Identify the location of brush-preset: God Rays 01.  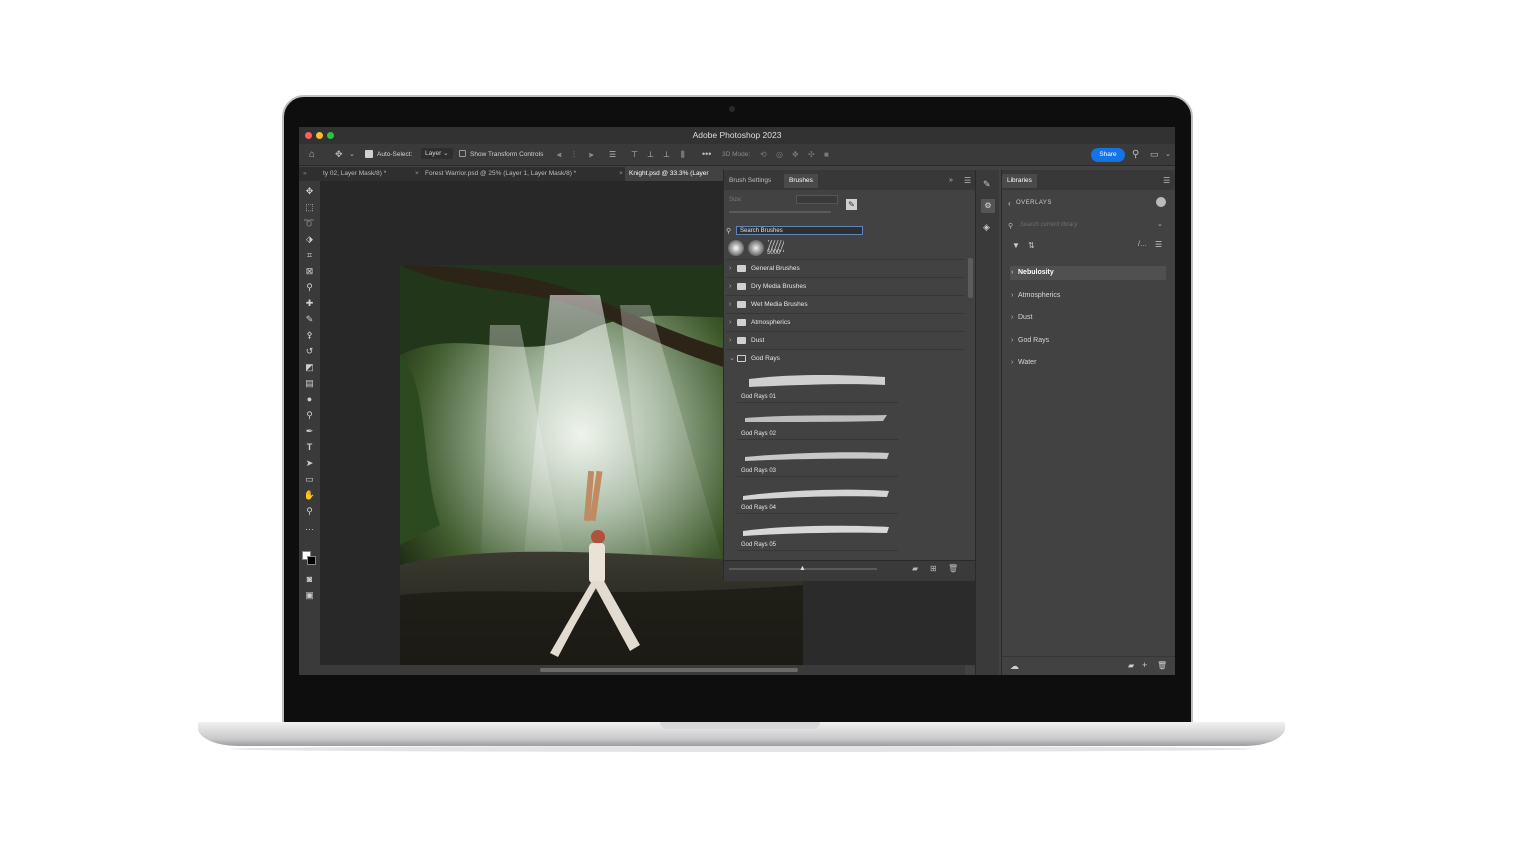
(817, 385).